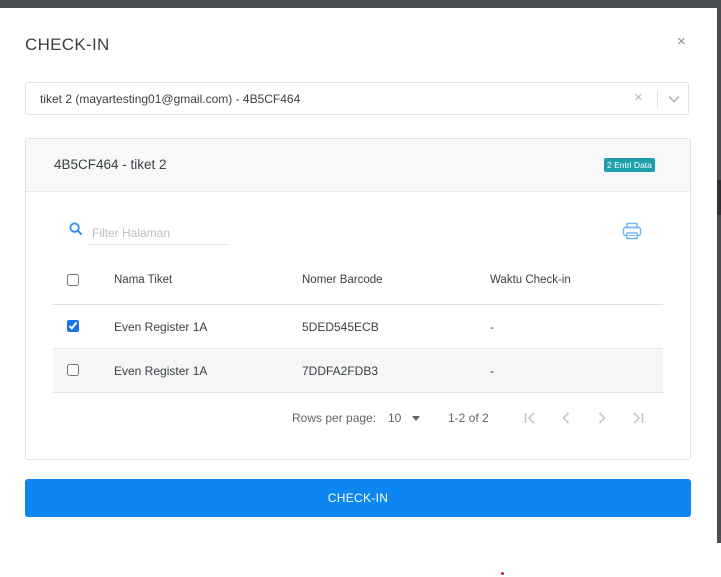 The width and height of the screenshot is (721, 577). I want to click on card-title: 4B5CF464 - tiket 2, so click(110, 164).